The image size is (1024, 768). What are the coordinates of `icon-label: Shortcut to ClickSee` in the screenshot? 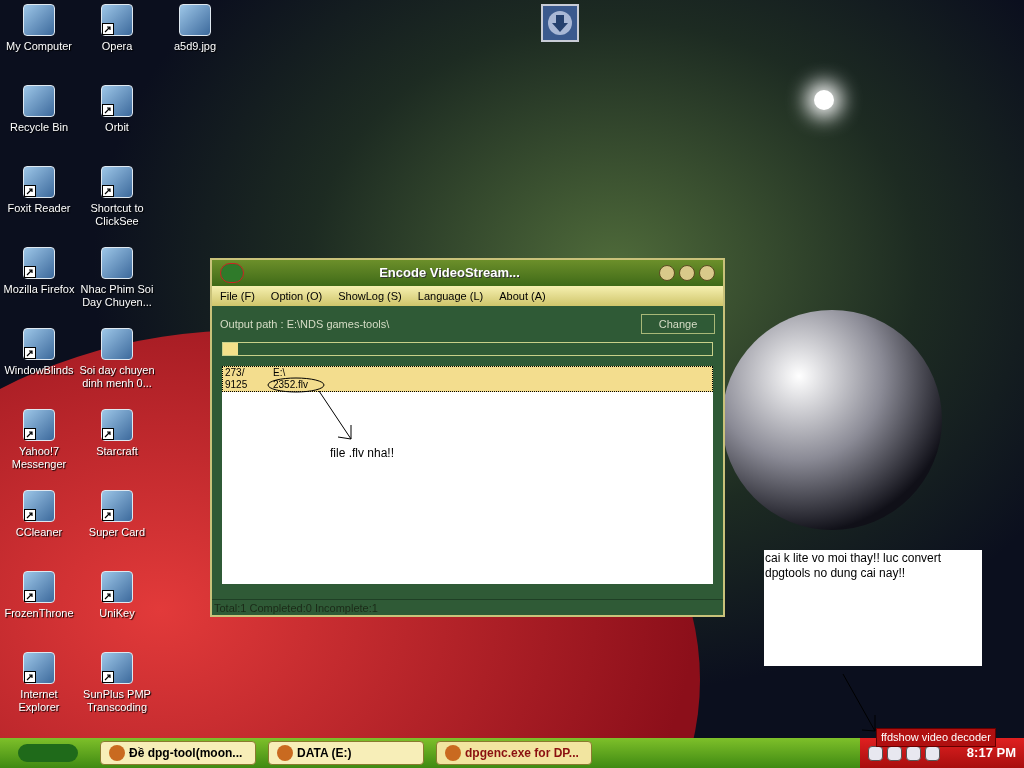 It's located at (117, 215).